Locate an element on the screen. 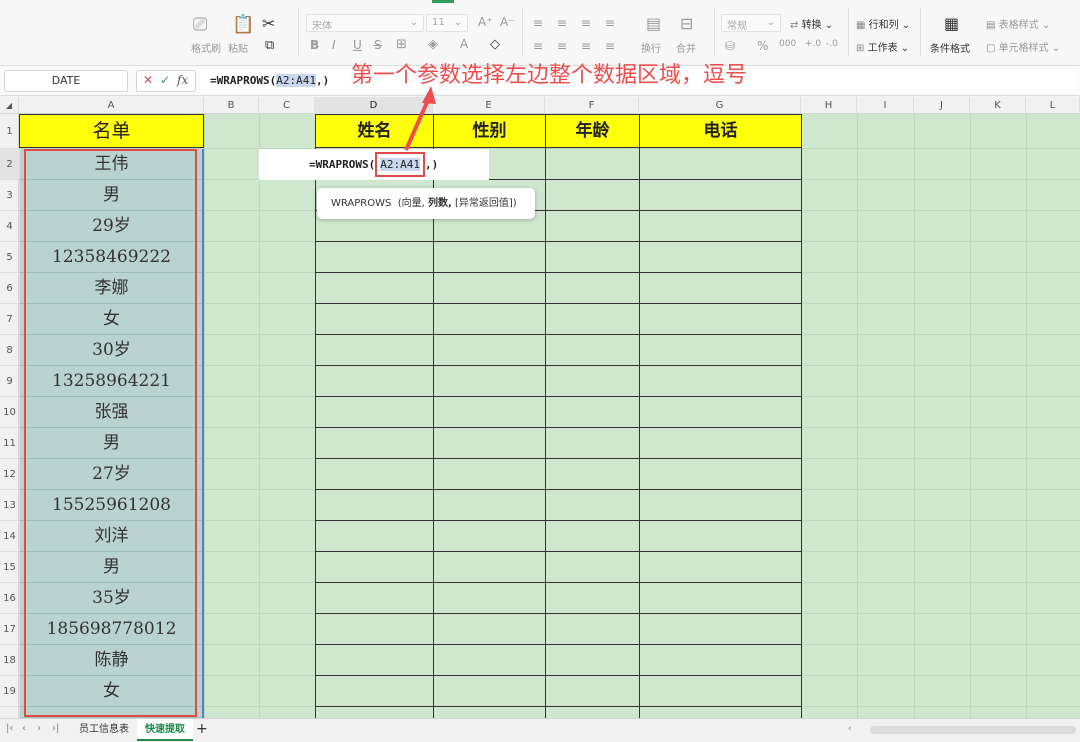 The image size is (1080, 742). header-gender: 性别 is located at coordinates (489, 131).